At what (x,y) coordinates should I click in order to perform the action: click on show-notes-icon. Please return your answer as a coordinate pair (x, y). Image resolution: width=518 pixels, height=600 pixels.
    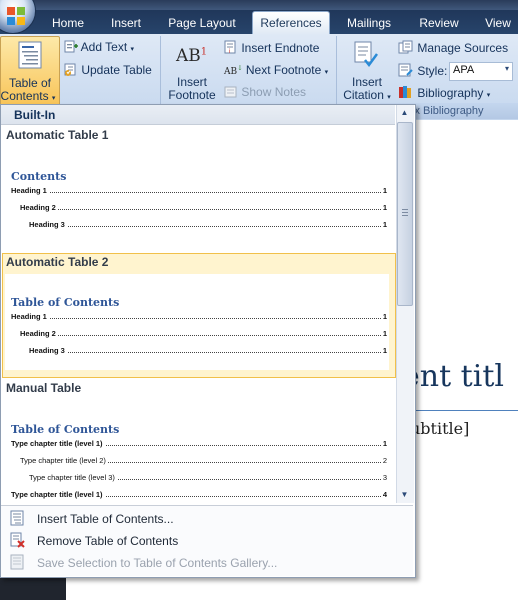
    Looking at the image, I should click on (231, 92).